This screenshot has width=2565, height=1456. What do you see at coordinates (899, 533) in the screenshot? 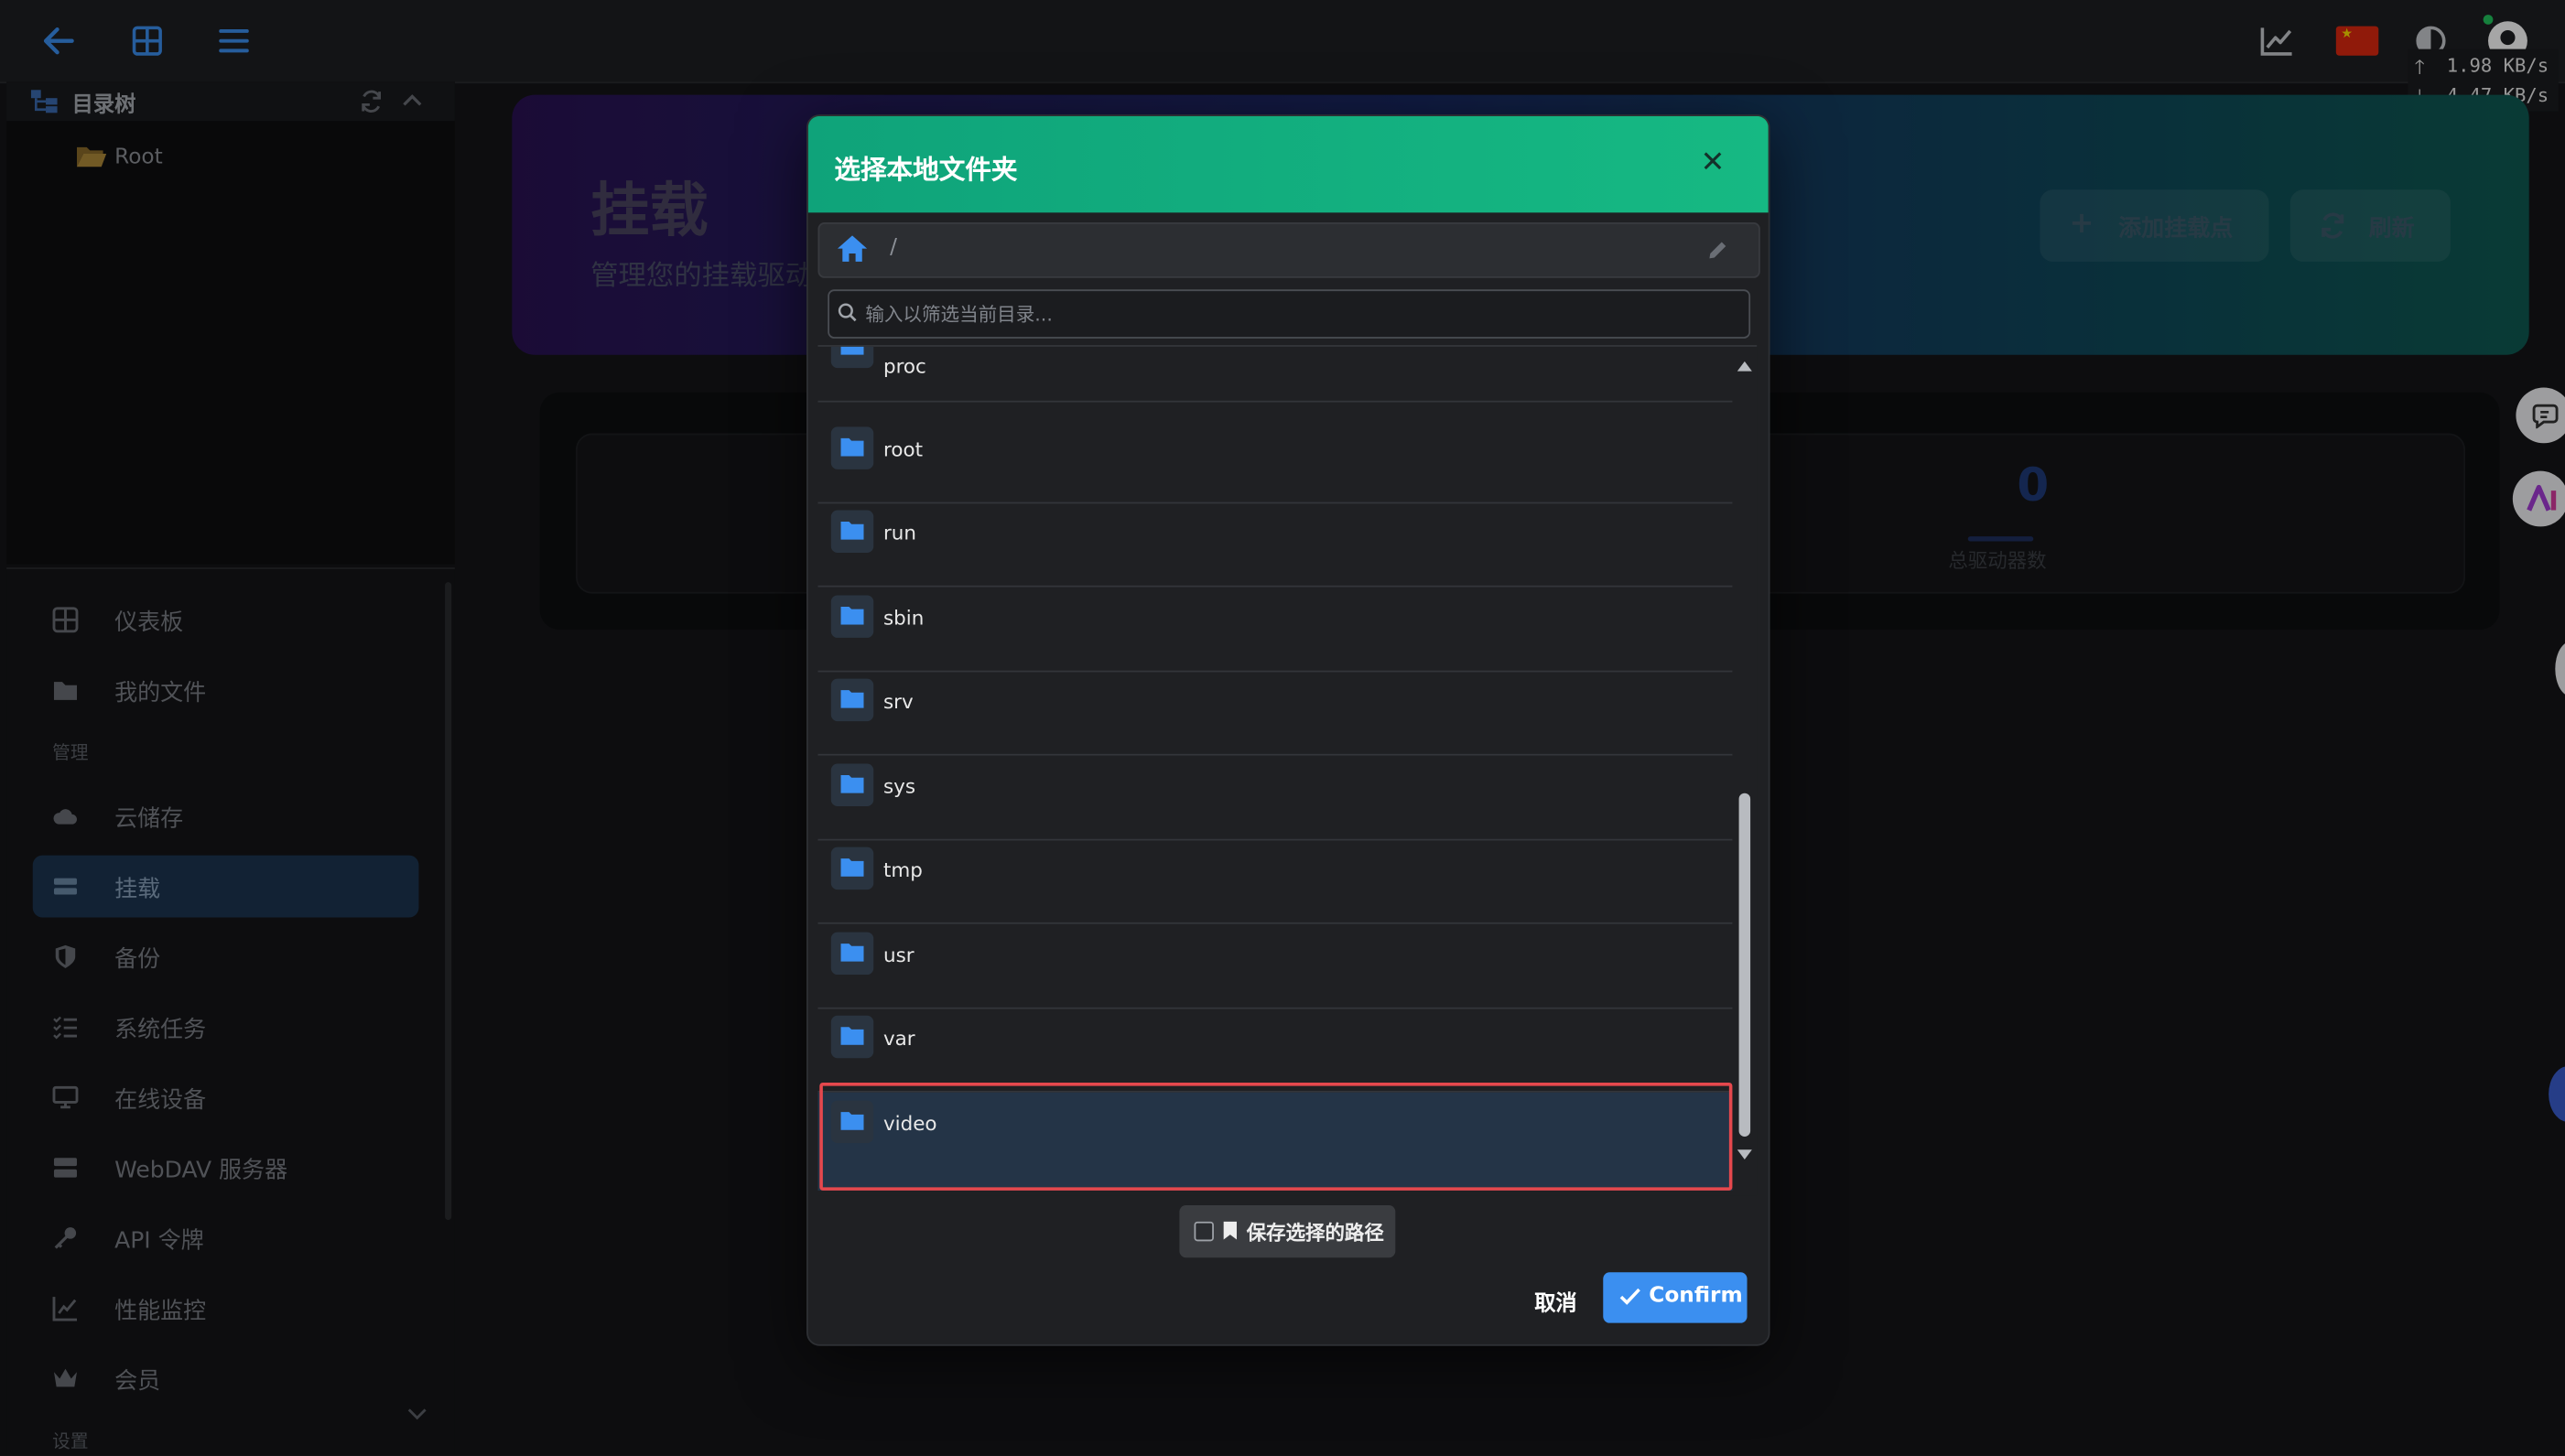
I see `folder-name: run` at bounding box center [899, 533].